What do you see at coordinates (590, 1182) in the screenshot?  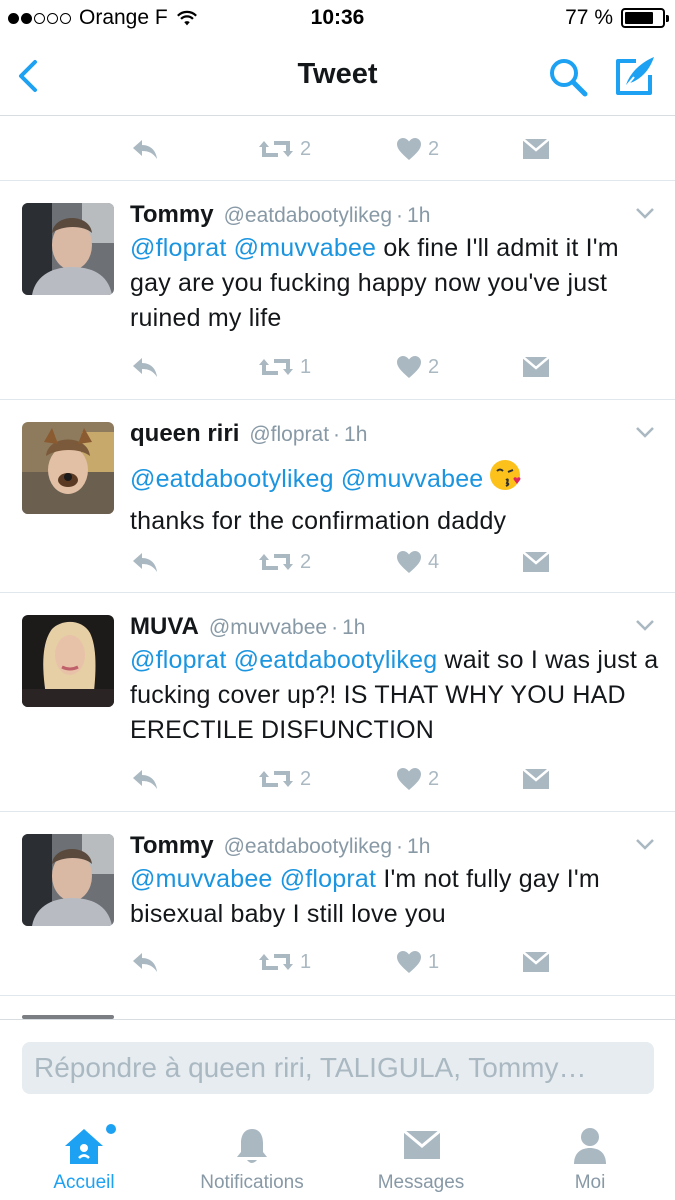 I see `tab-label: Moi` at bounding box center [590, 1182].